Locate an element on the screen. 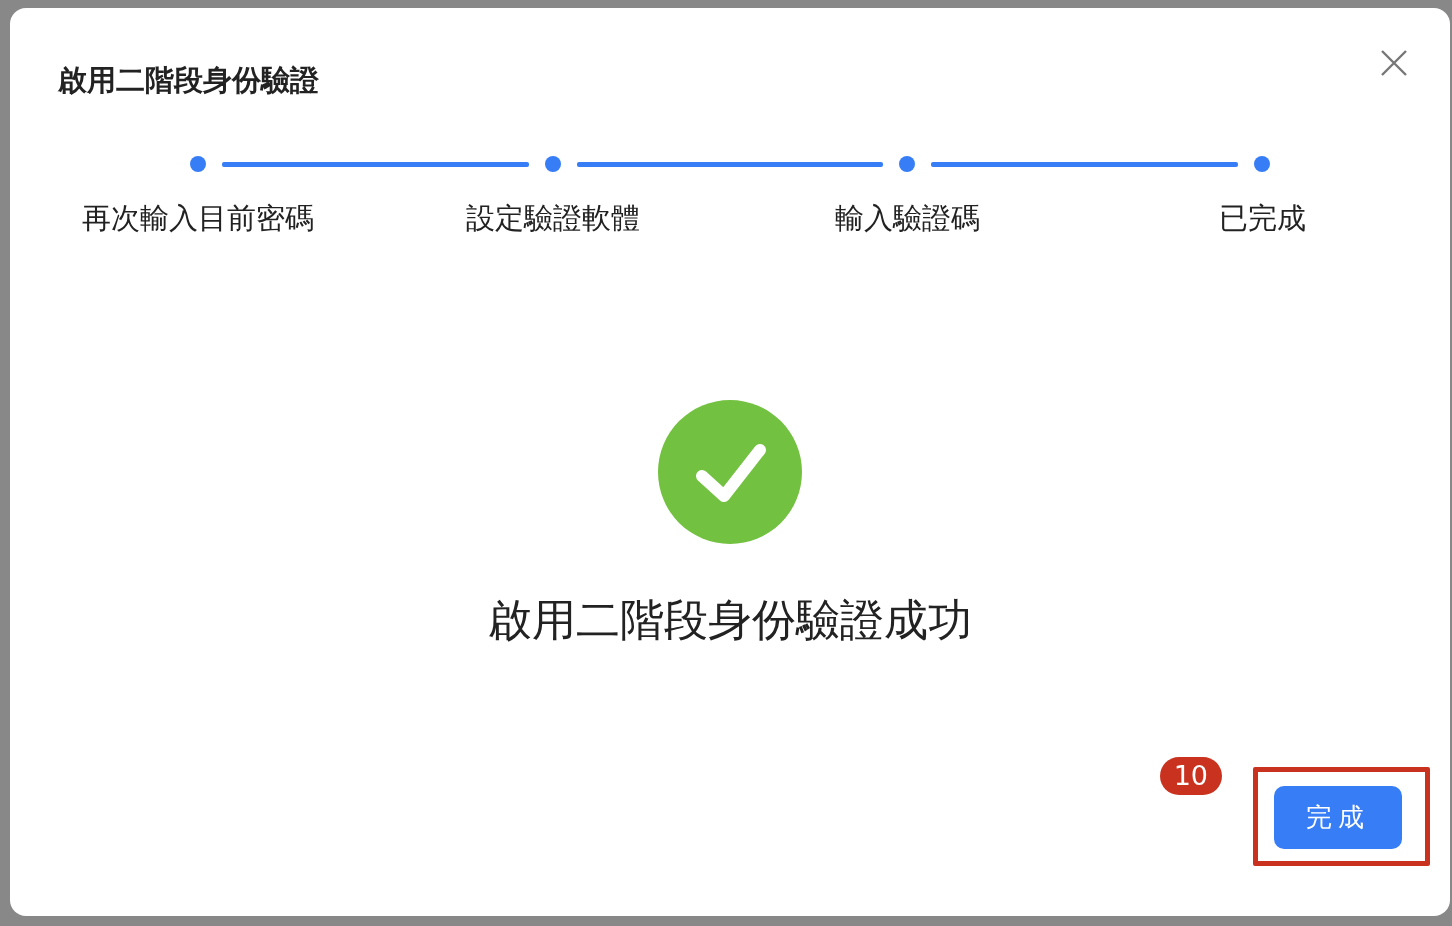 This screenshot has height=926, width=1452. result-message: 啟用二階段身份驗證成功 is located at coordinates (730, 620).